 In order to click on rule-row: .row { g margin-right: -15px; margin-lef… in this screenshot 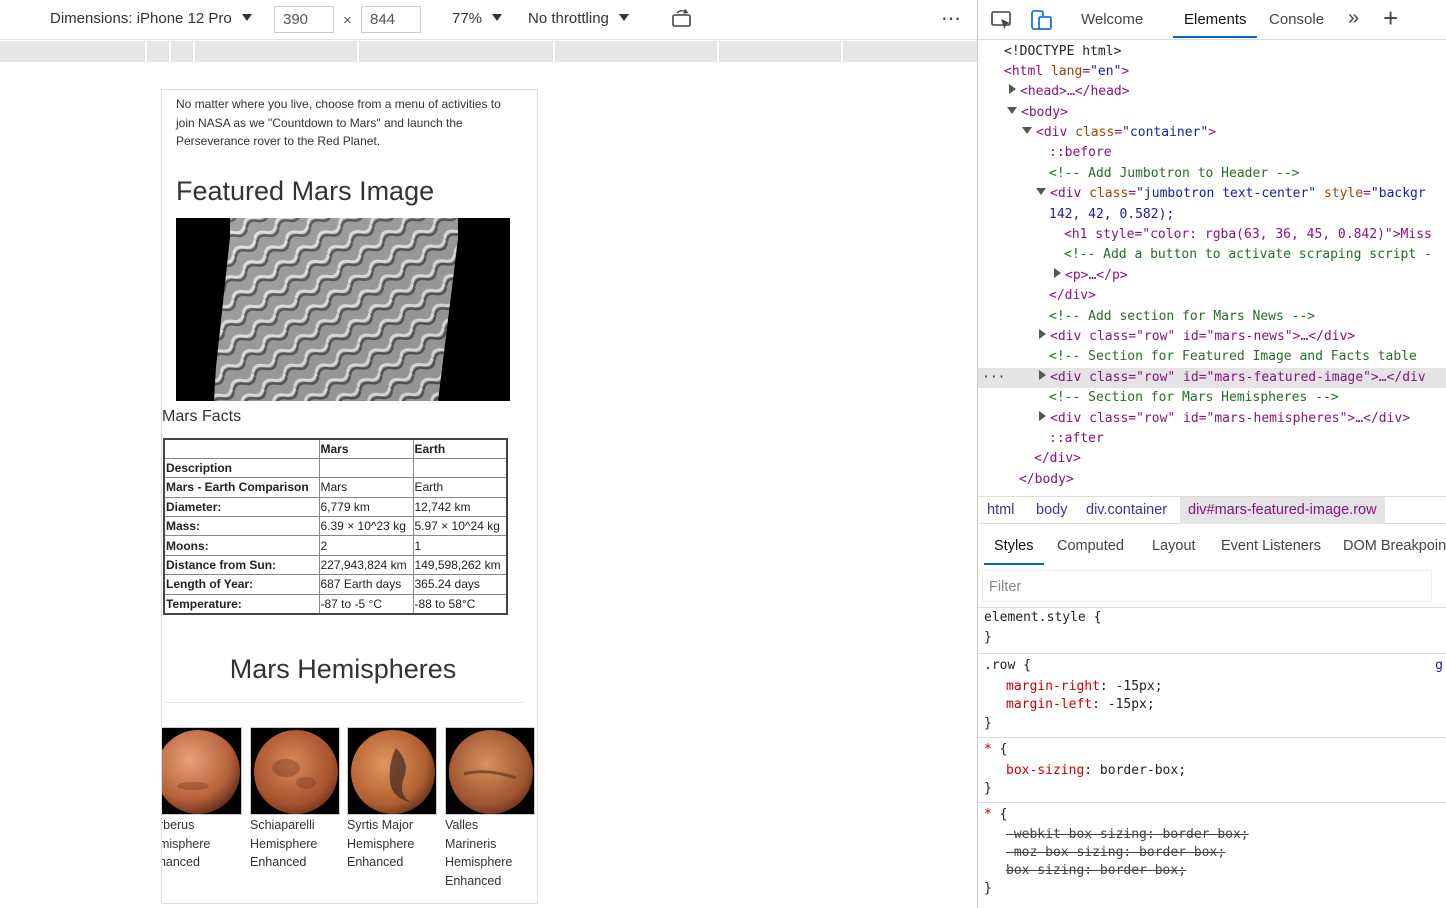, I will do `click(1212, 696)`.